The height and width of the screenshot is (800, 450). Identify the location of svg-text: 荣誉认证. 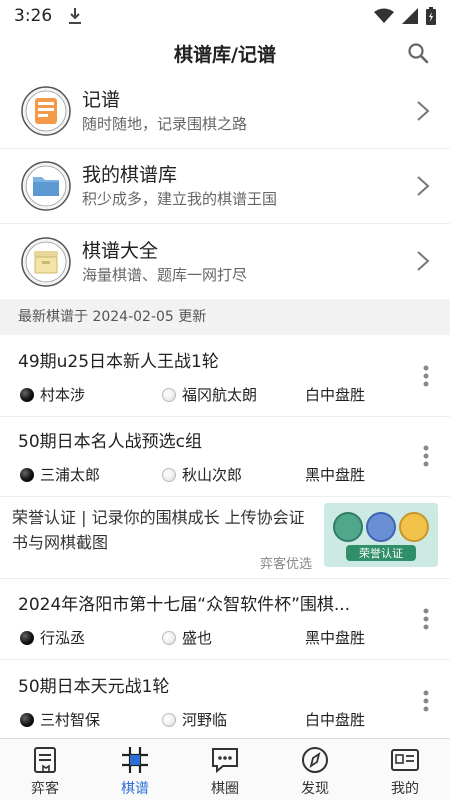
(381, 553).